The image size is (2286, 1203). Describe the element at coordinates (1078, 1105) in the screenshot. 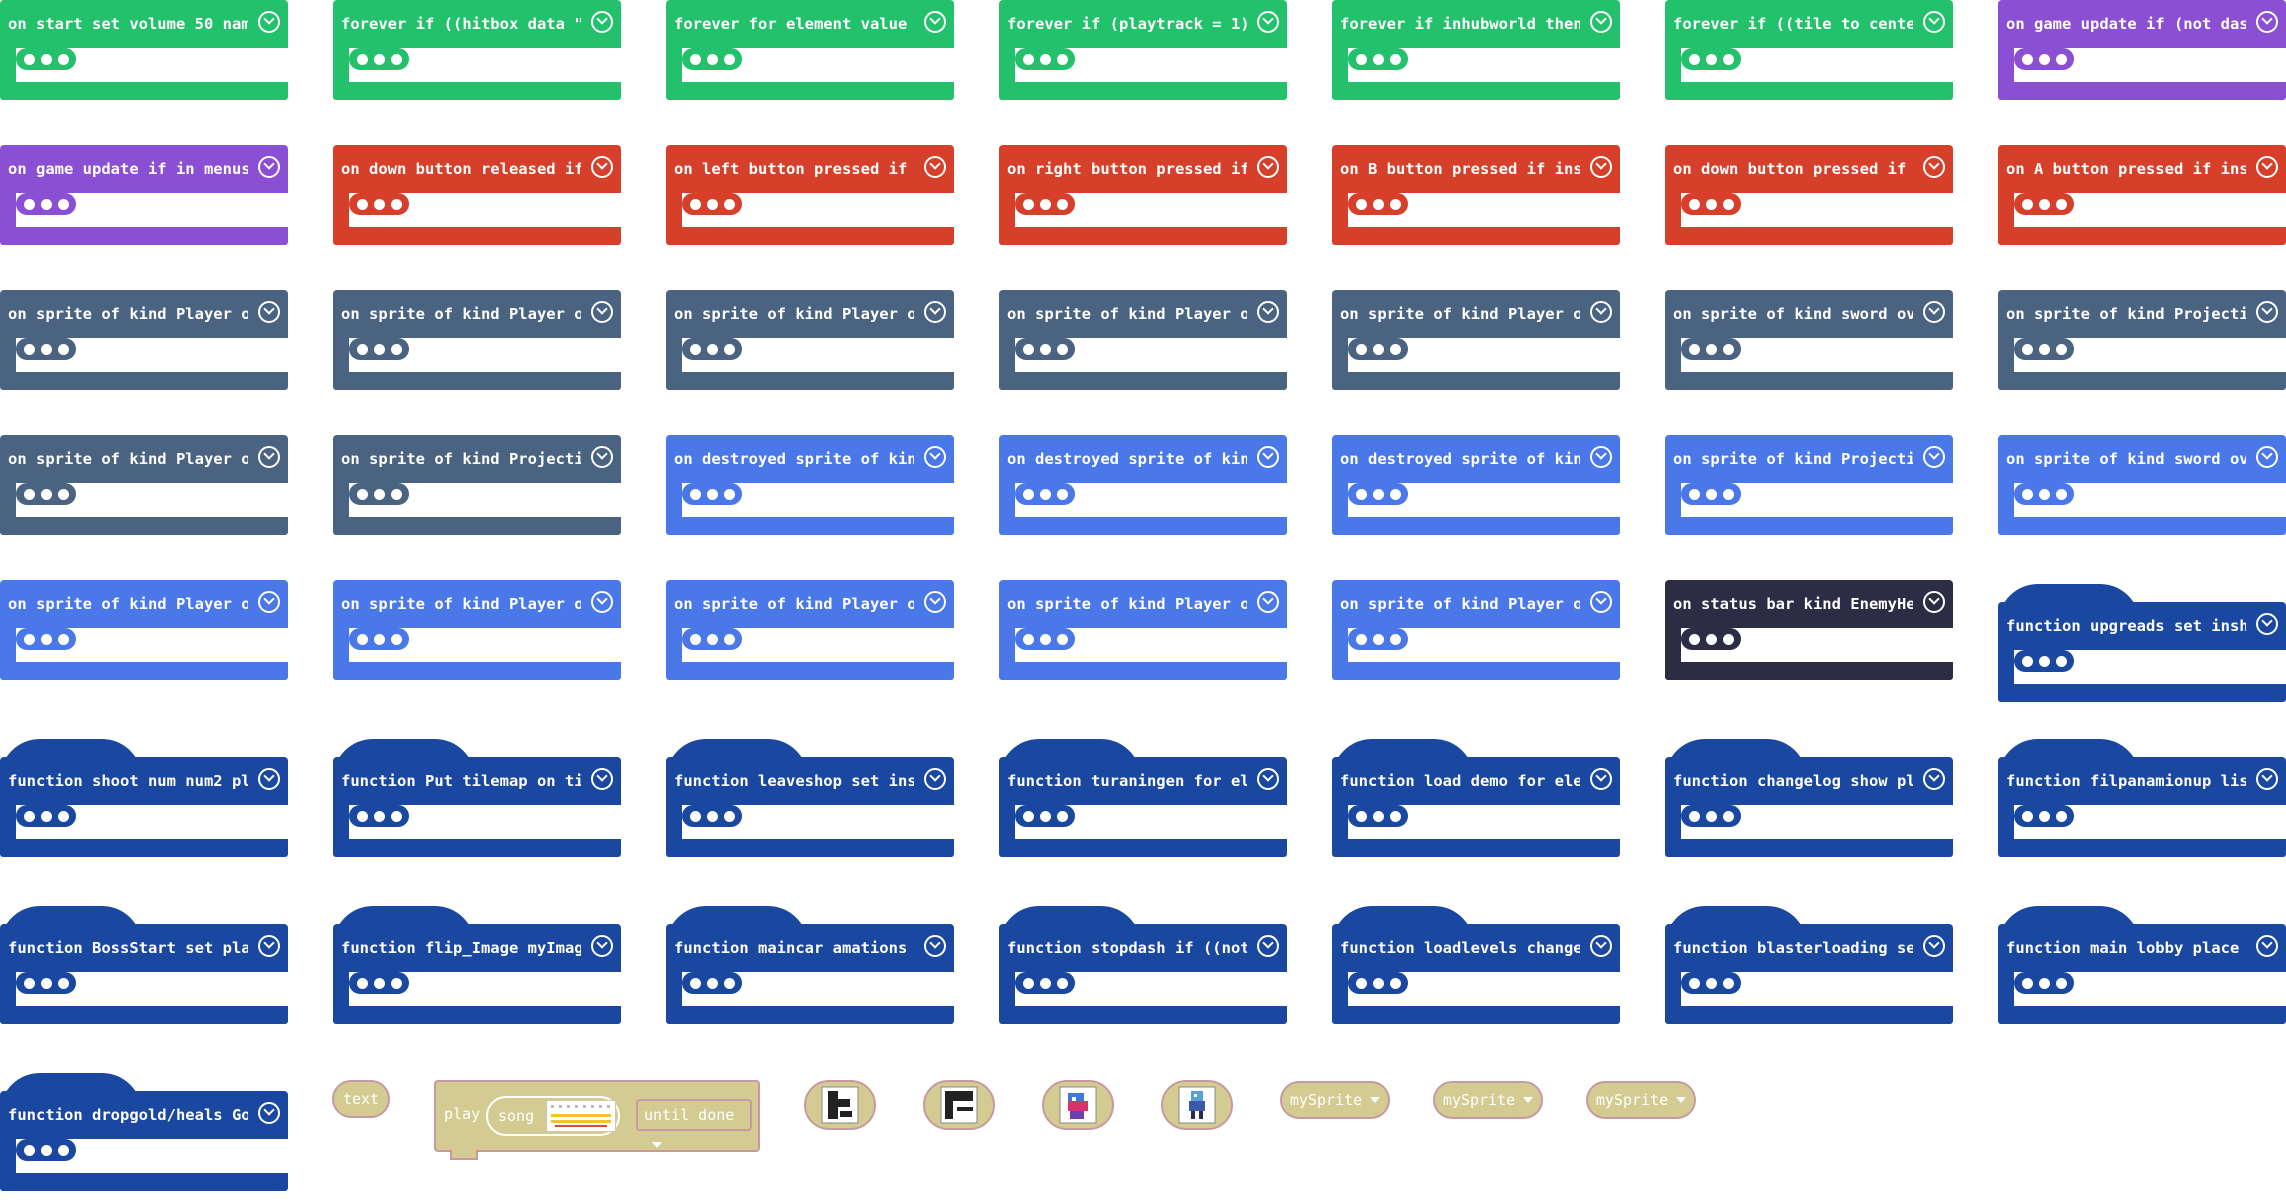

I see `sprite-image-reporter` at that location.